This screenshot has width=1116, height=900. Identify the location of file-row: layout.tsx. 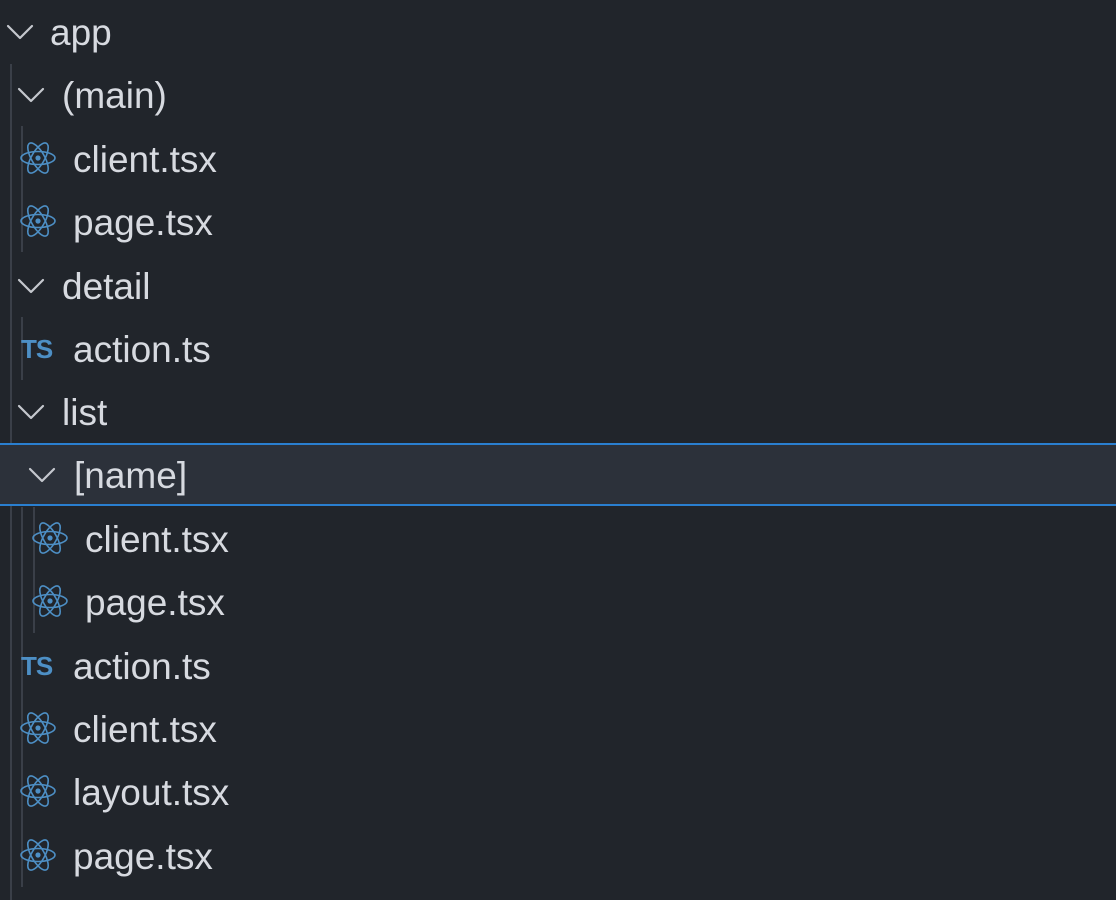
(558, 791).